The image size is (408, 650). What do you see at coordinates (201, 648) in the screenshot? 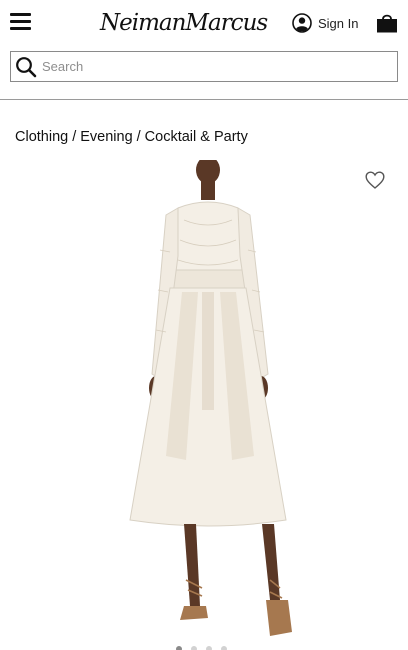
I see `carousel-dots` at bounding box center [201, 648].